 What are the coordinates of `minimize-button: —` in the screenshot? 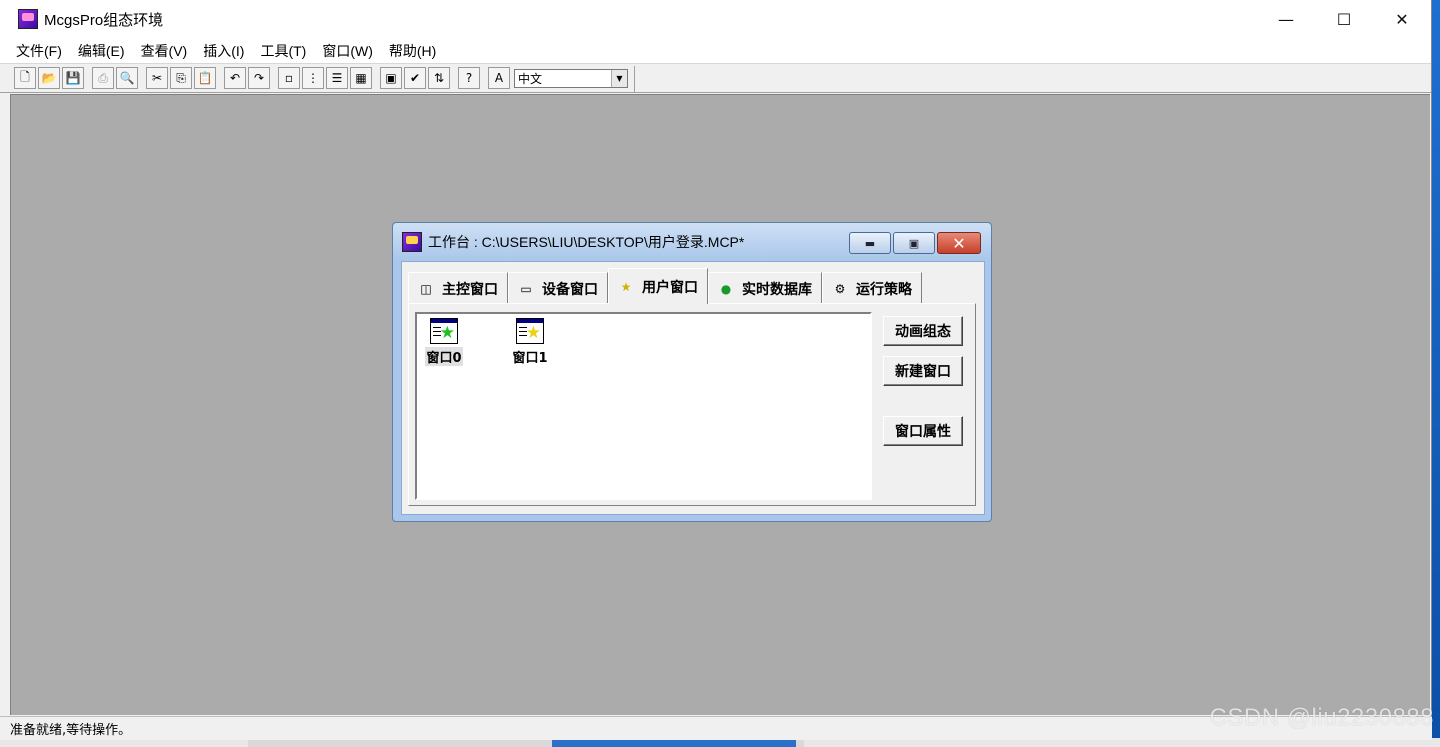 It's located at (1286, 19).